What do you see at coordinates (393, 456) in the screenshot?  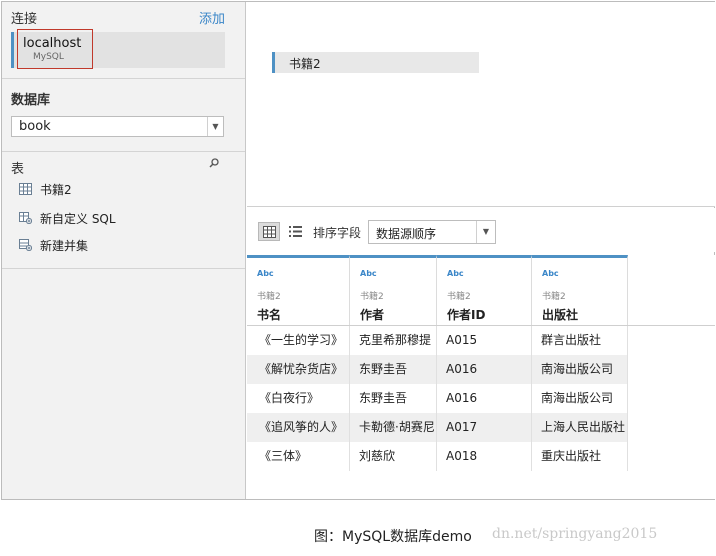 I see `table-cell: 刘慈欣` at bounding box center [393, 456].